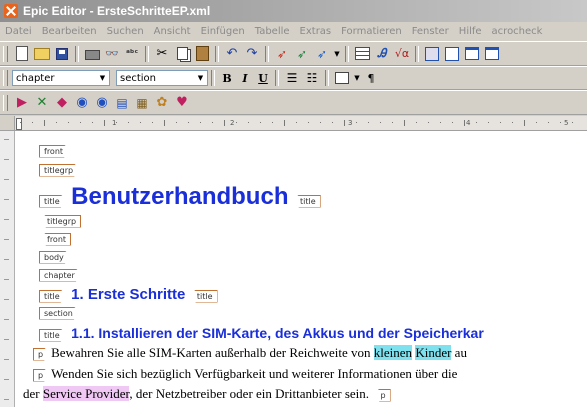  What do you see at coordinates (162, 78) in the screenshot?
I see `section-combo: section ▼` at bounding box center [162, 78].